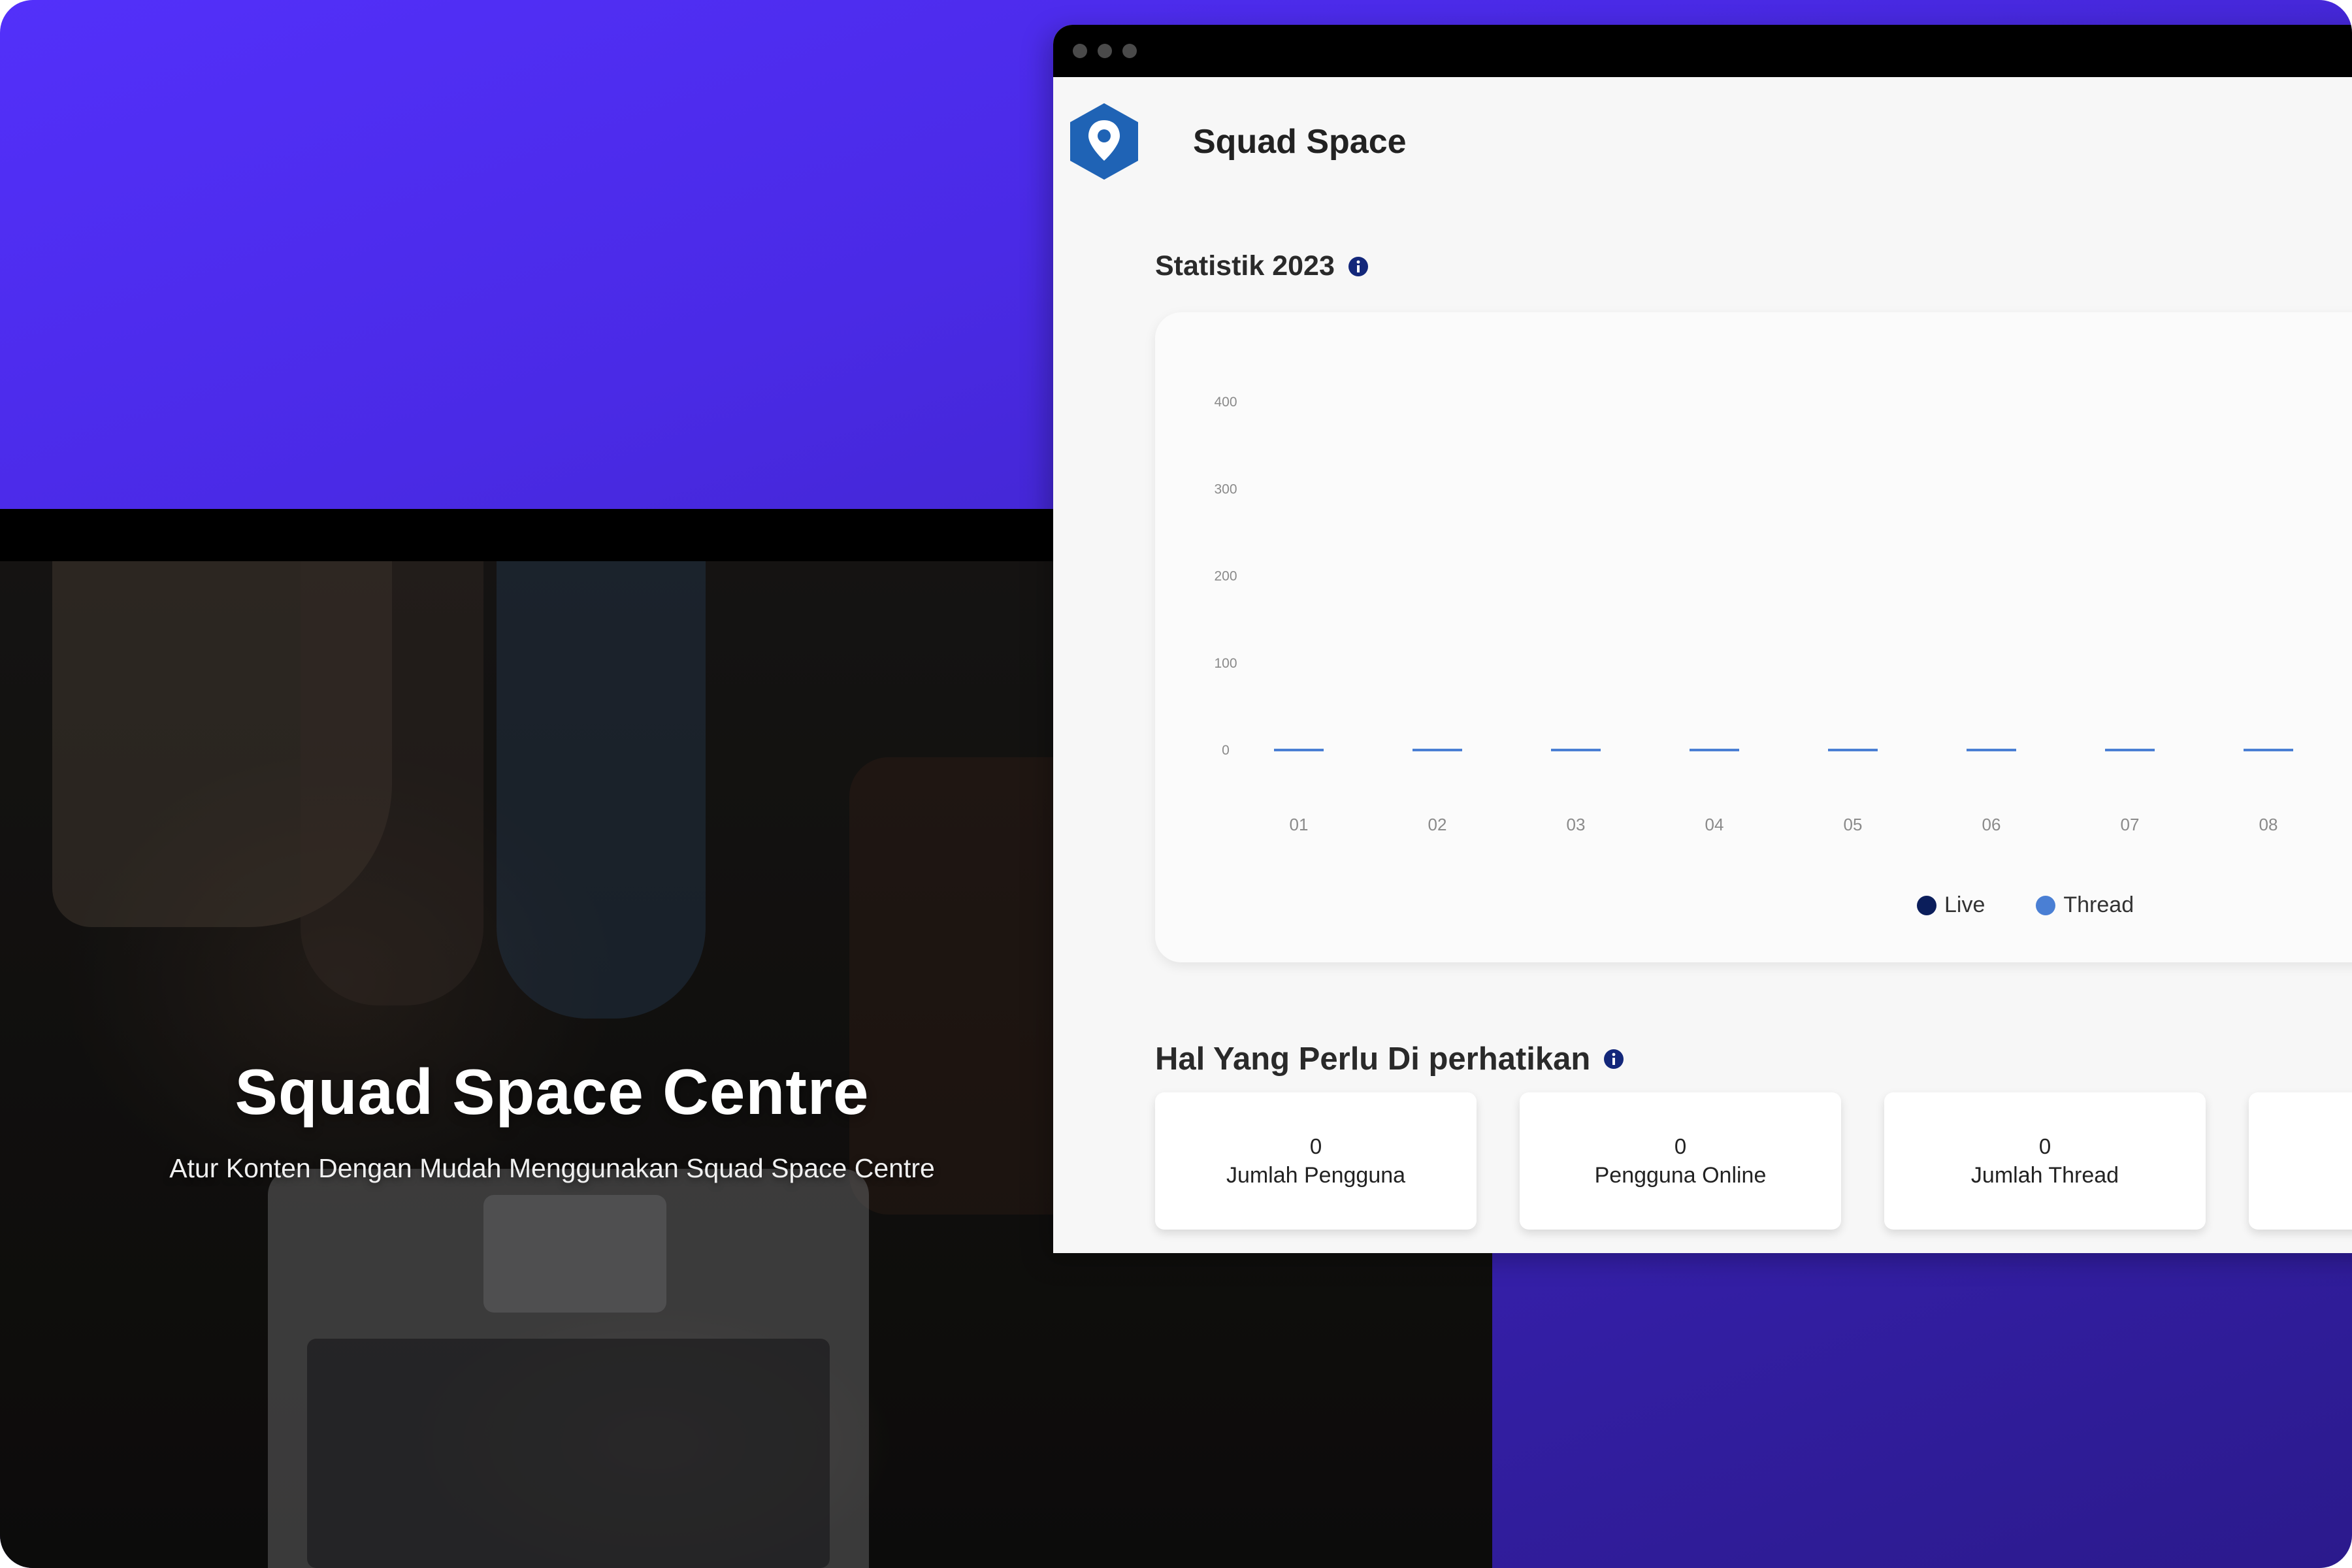 The height and width of the screenshot is (1568, 2352). I want to click on hexagon-location-pin-icon, so click(1104, 141).